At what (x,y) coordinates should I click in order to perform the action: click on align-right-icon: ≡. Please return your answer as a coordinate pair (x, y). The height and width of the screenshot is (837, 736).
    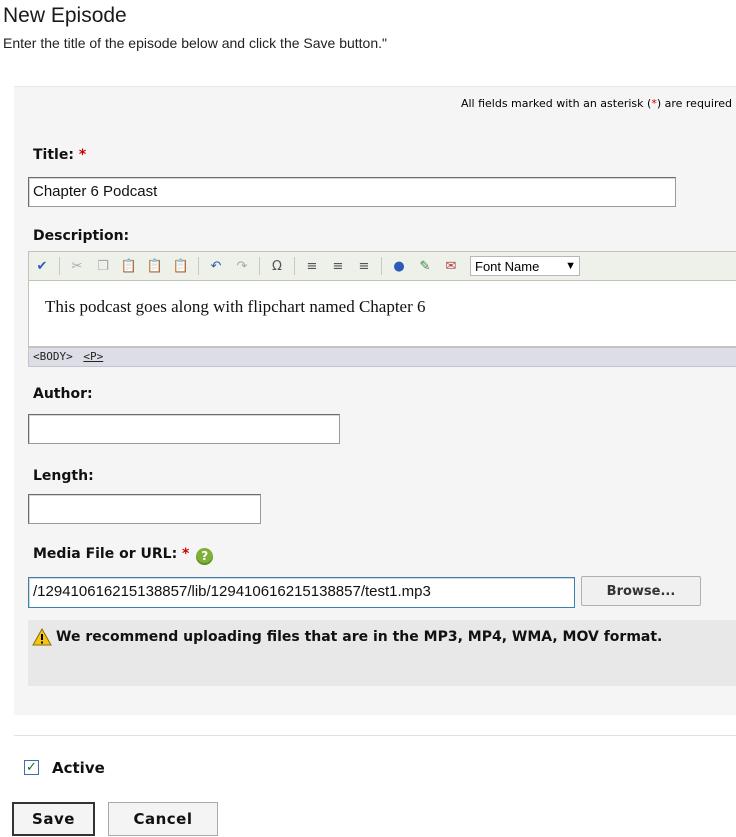
    Looking at the image, I should click on (364, 266).